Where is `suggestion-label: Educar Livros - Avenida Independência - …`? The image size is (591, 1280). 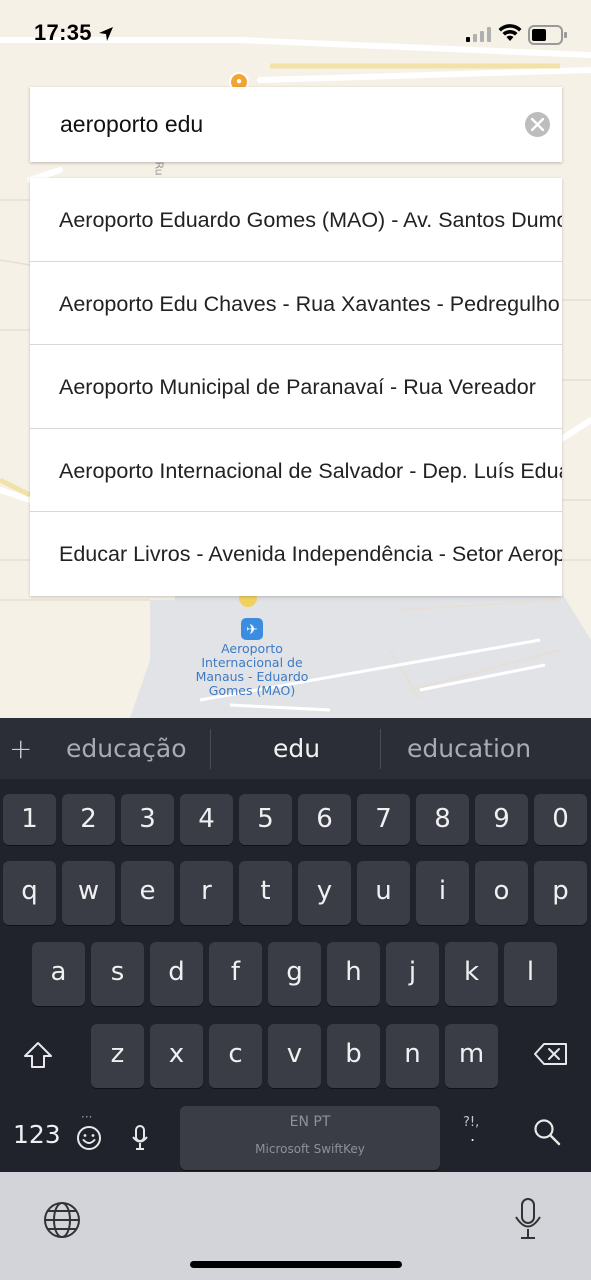 suggestion-label: Educar Livros - Avenida Independência - … is located at coordinates (310, 554).